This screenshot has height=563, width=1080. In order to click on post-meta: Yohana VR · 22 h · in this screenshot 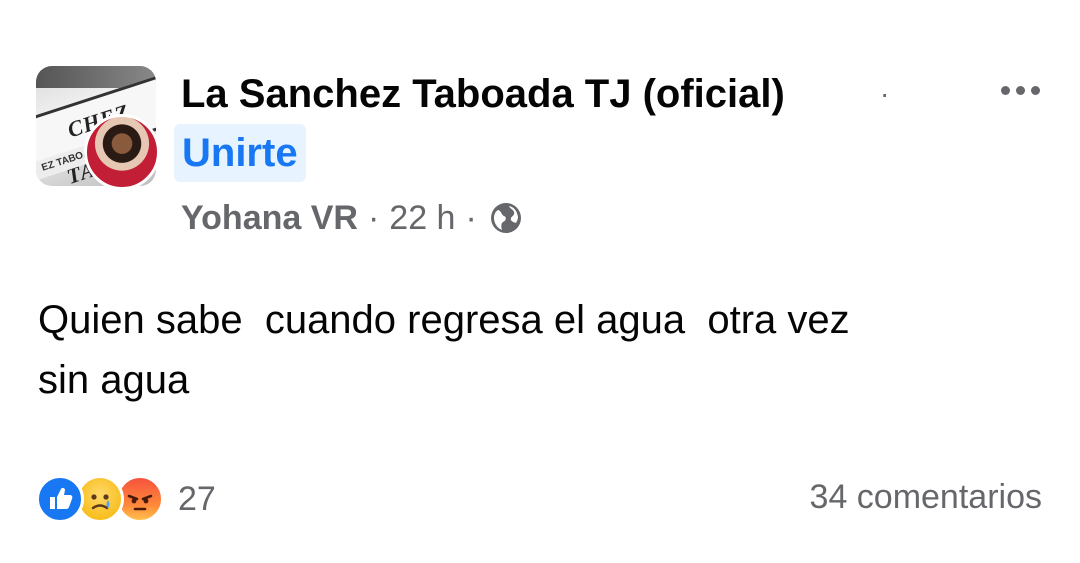, I will do `click(352, 218)`.